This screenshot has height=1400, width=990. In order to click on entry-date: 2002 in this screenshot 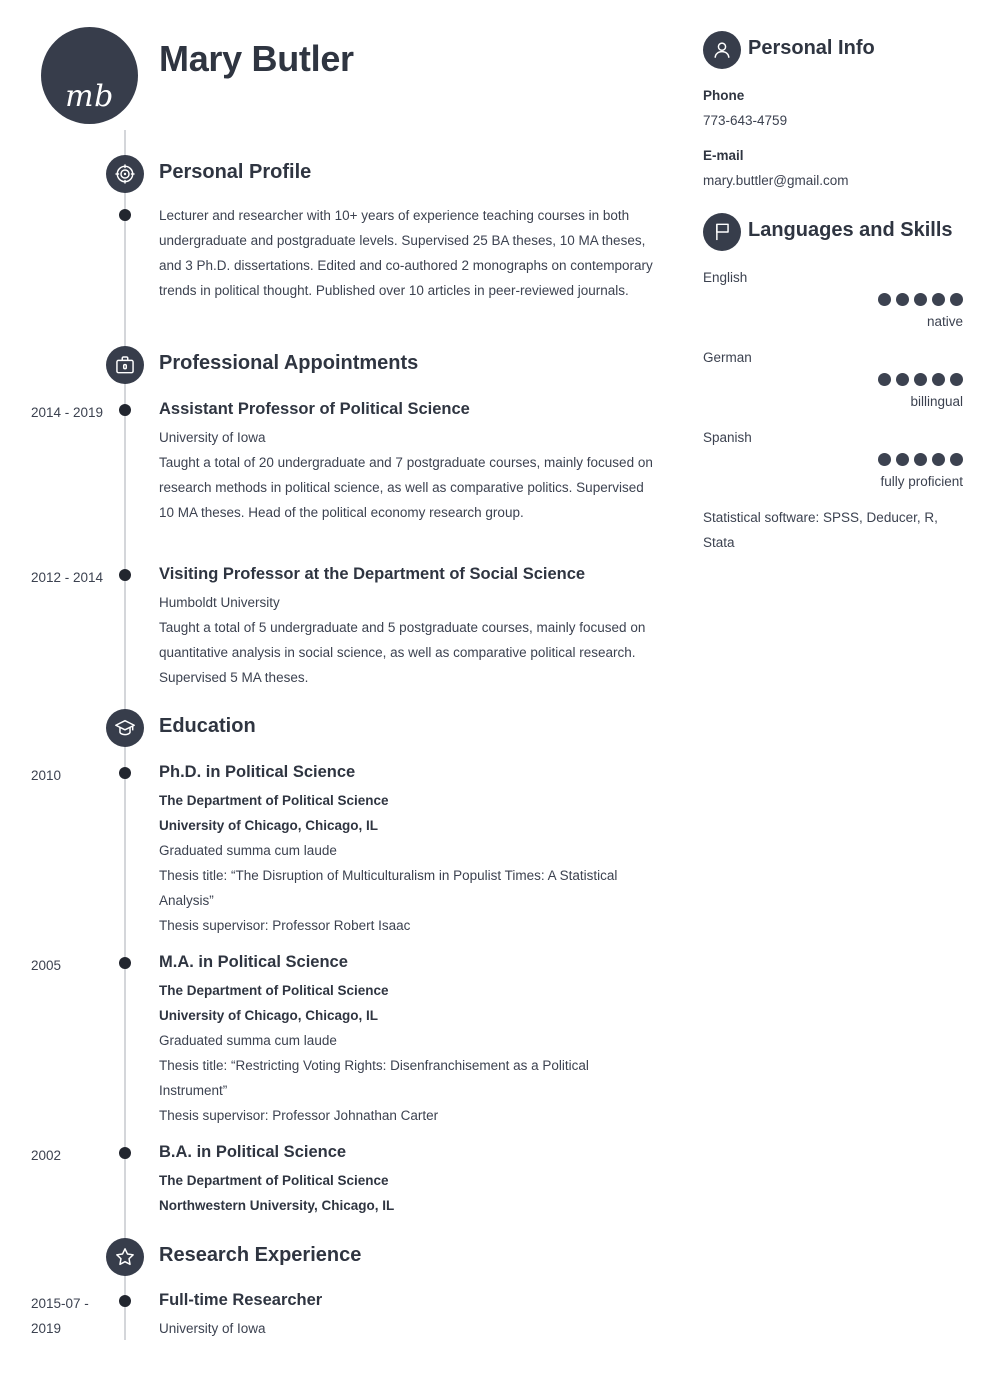, I will do `click(46, 1155)`.